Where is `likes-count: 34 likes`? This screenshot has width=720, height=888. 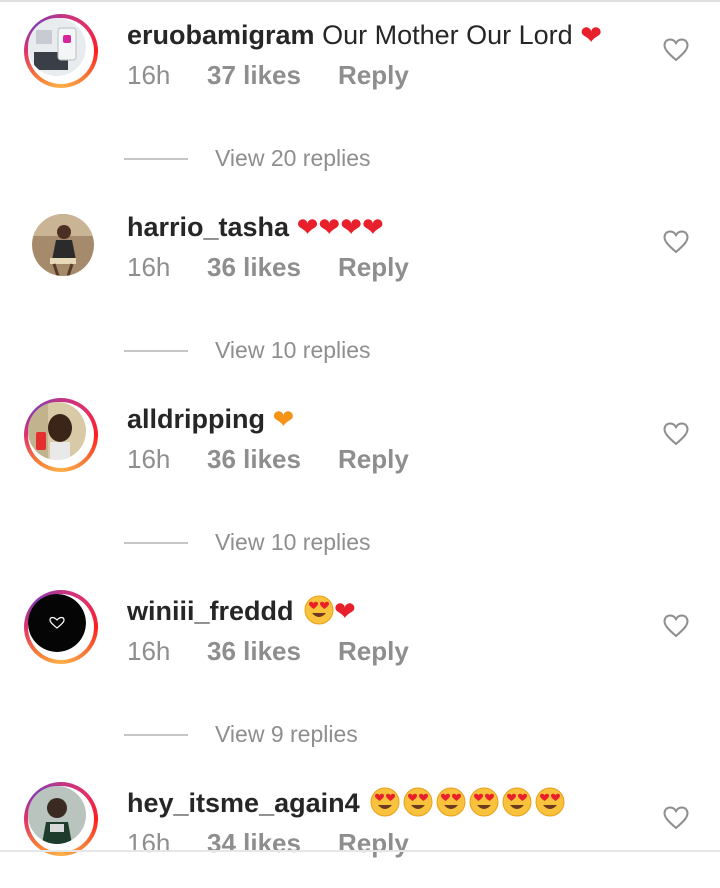
likes-count: 34 likes is located at coordinates (254, 843).